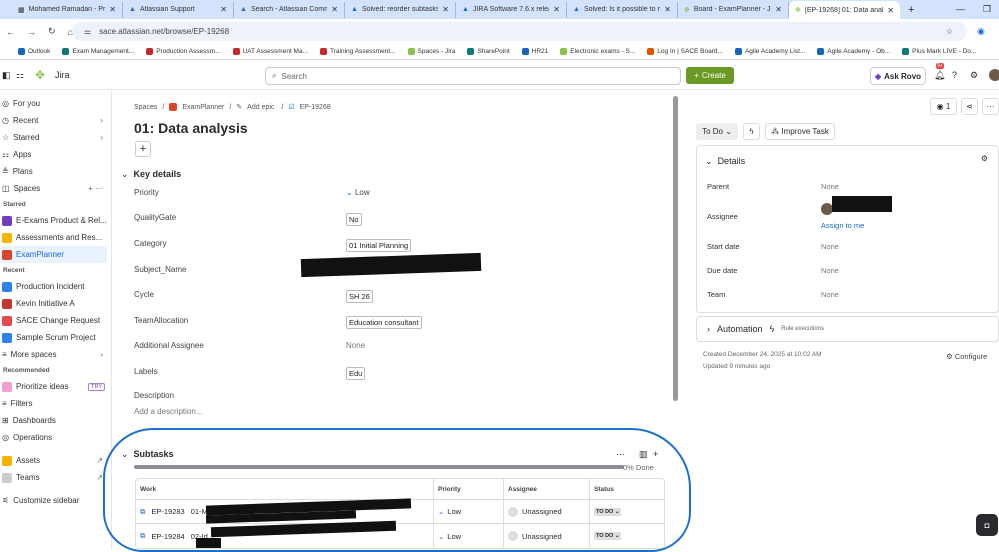 The width and height of the screenshot is (999, 552). I want to click on add-button: +, so click(143, 149).